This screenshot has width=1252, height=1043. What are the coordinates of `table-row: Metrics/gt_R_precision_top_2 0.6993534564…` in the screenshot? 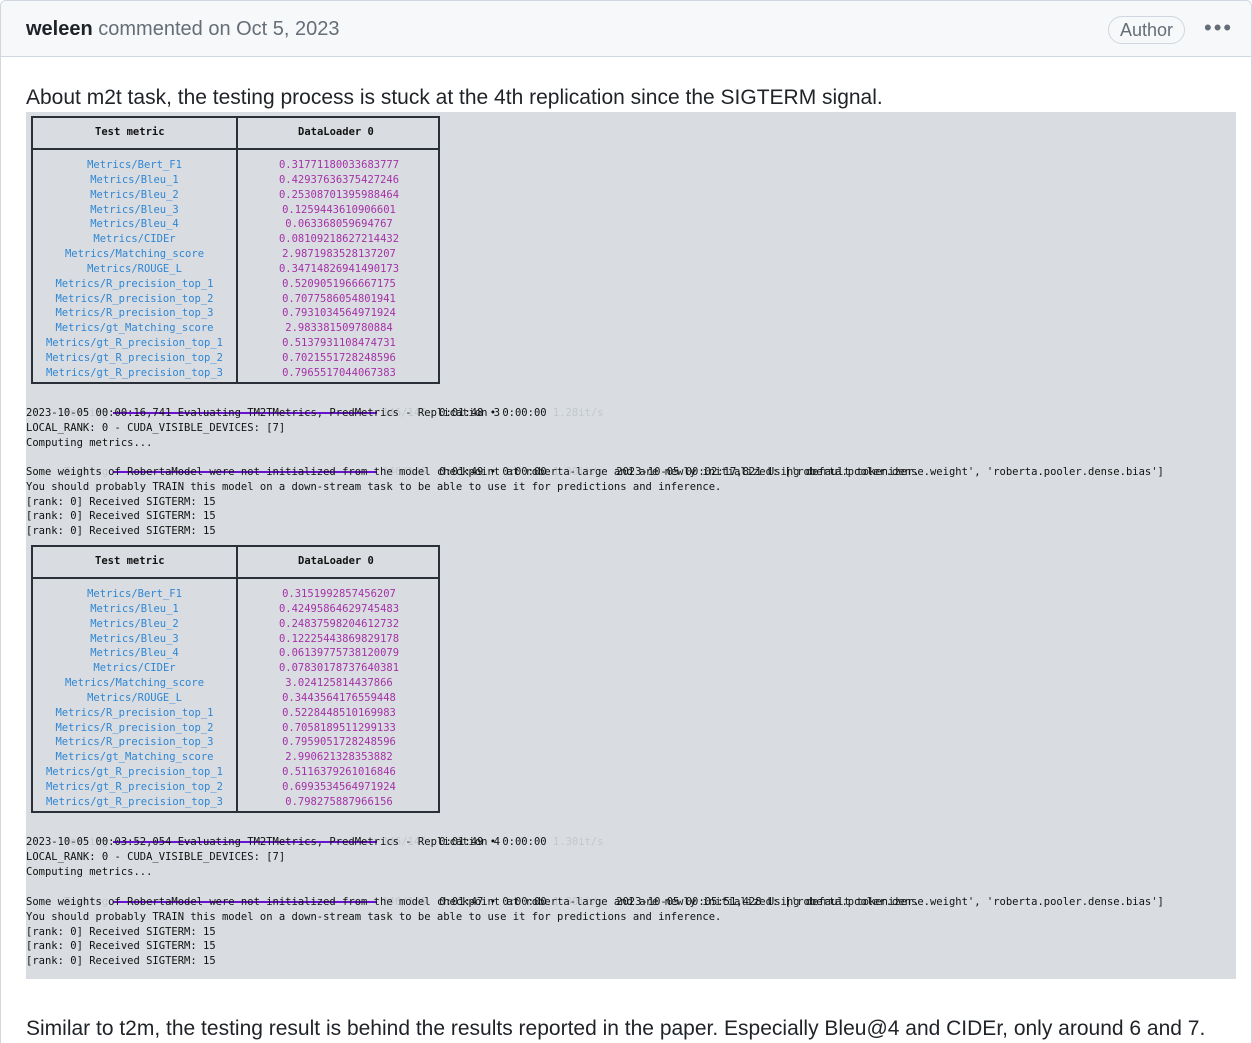 It's located at (235, 787).